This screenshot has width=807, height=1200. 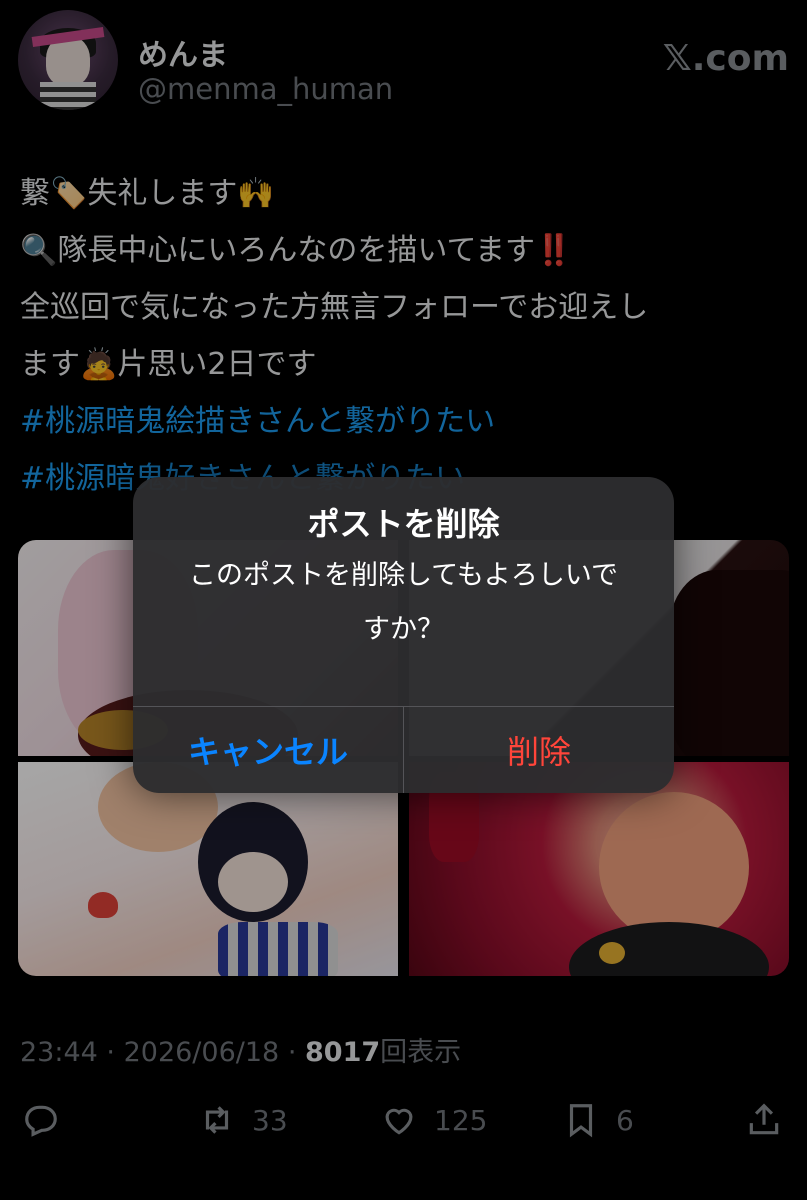 I want to click on cancel-button: キャンセル, so click(x=268, y=750).